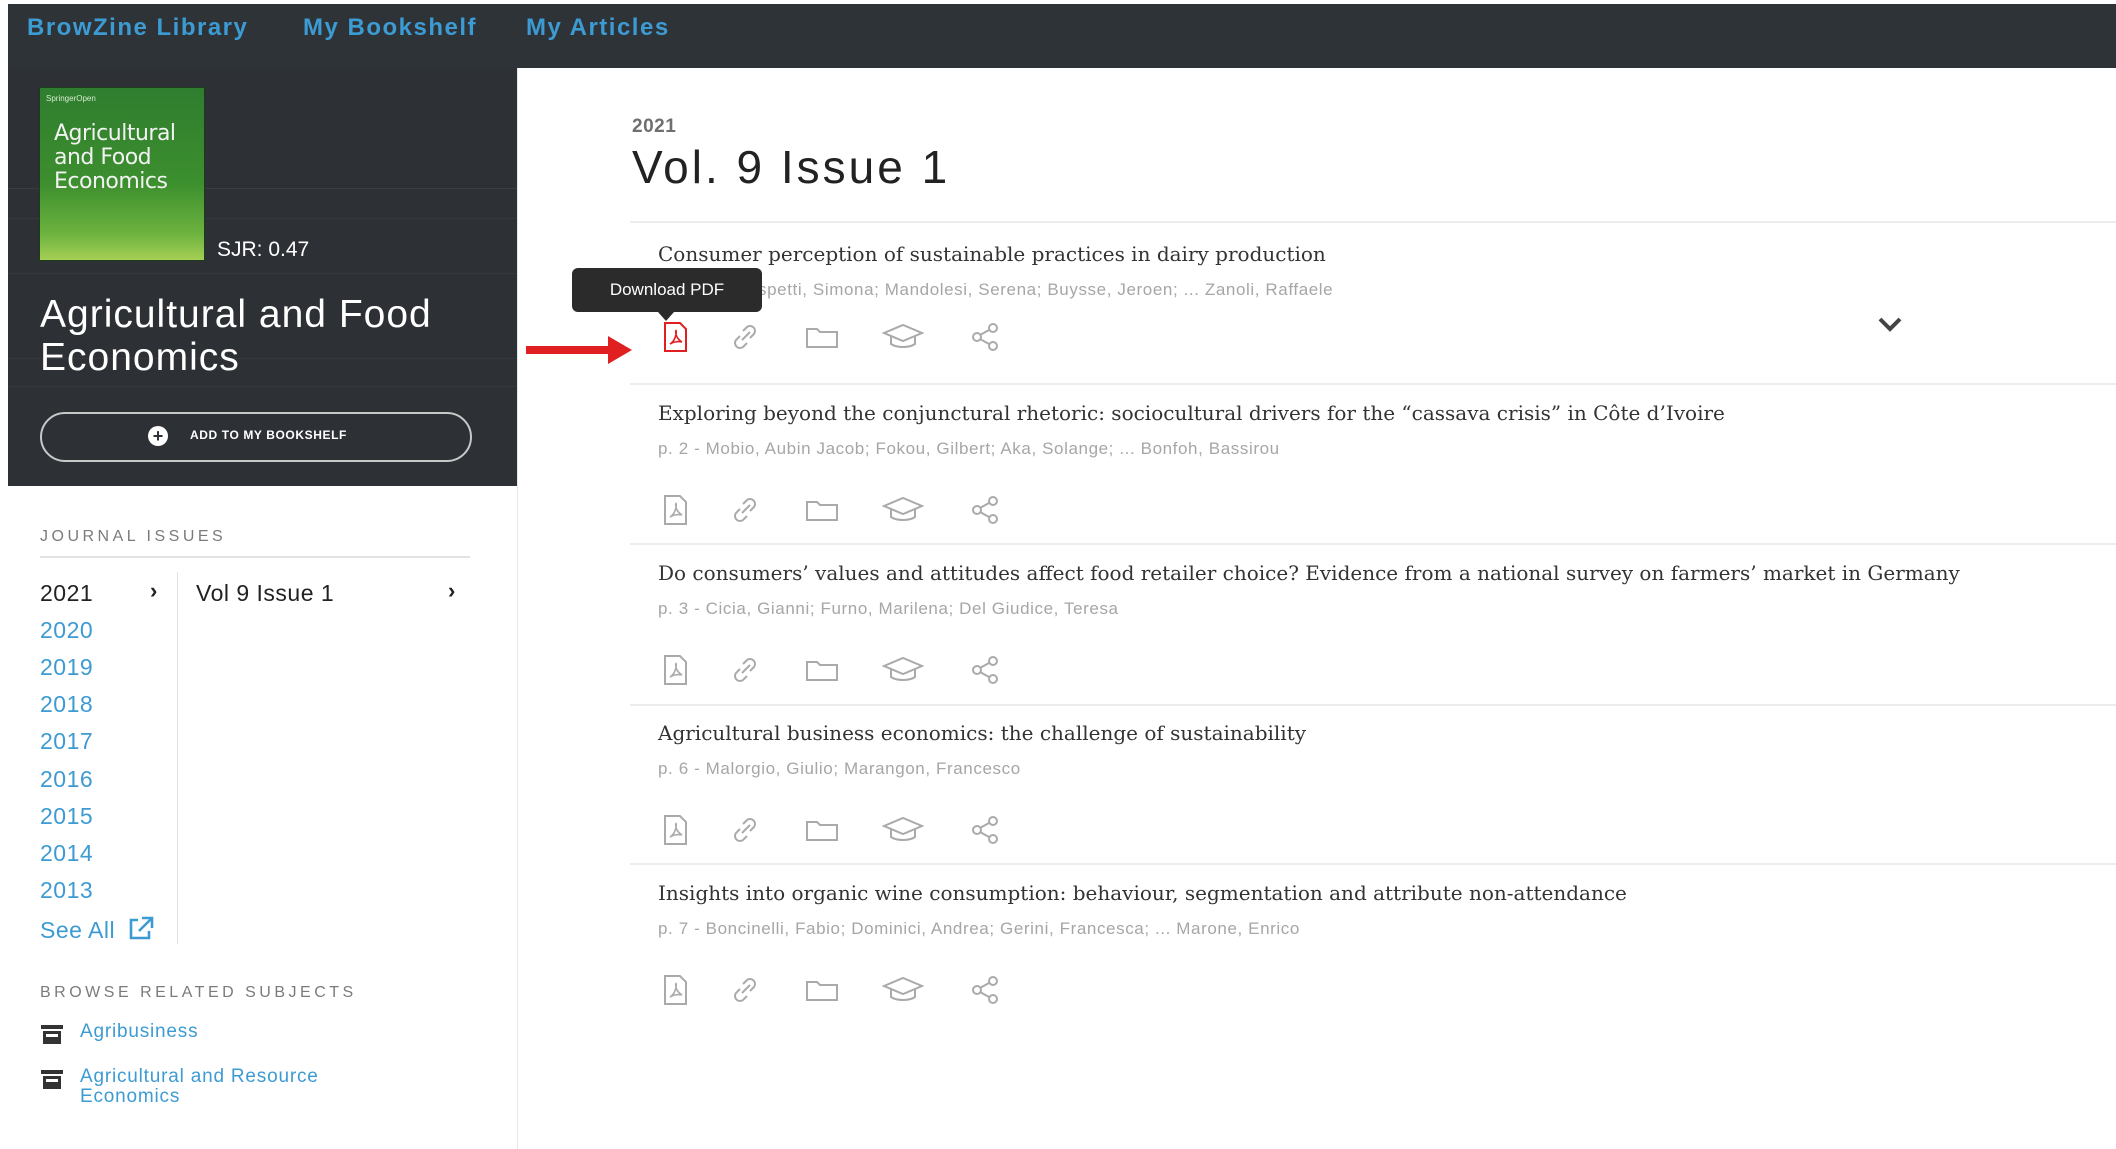 The image size is (2116, 1149). What do you see at coordinates (66, 816) in the screenshot?
I see `year-2015: 2015` at bounding box center [66, 816].